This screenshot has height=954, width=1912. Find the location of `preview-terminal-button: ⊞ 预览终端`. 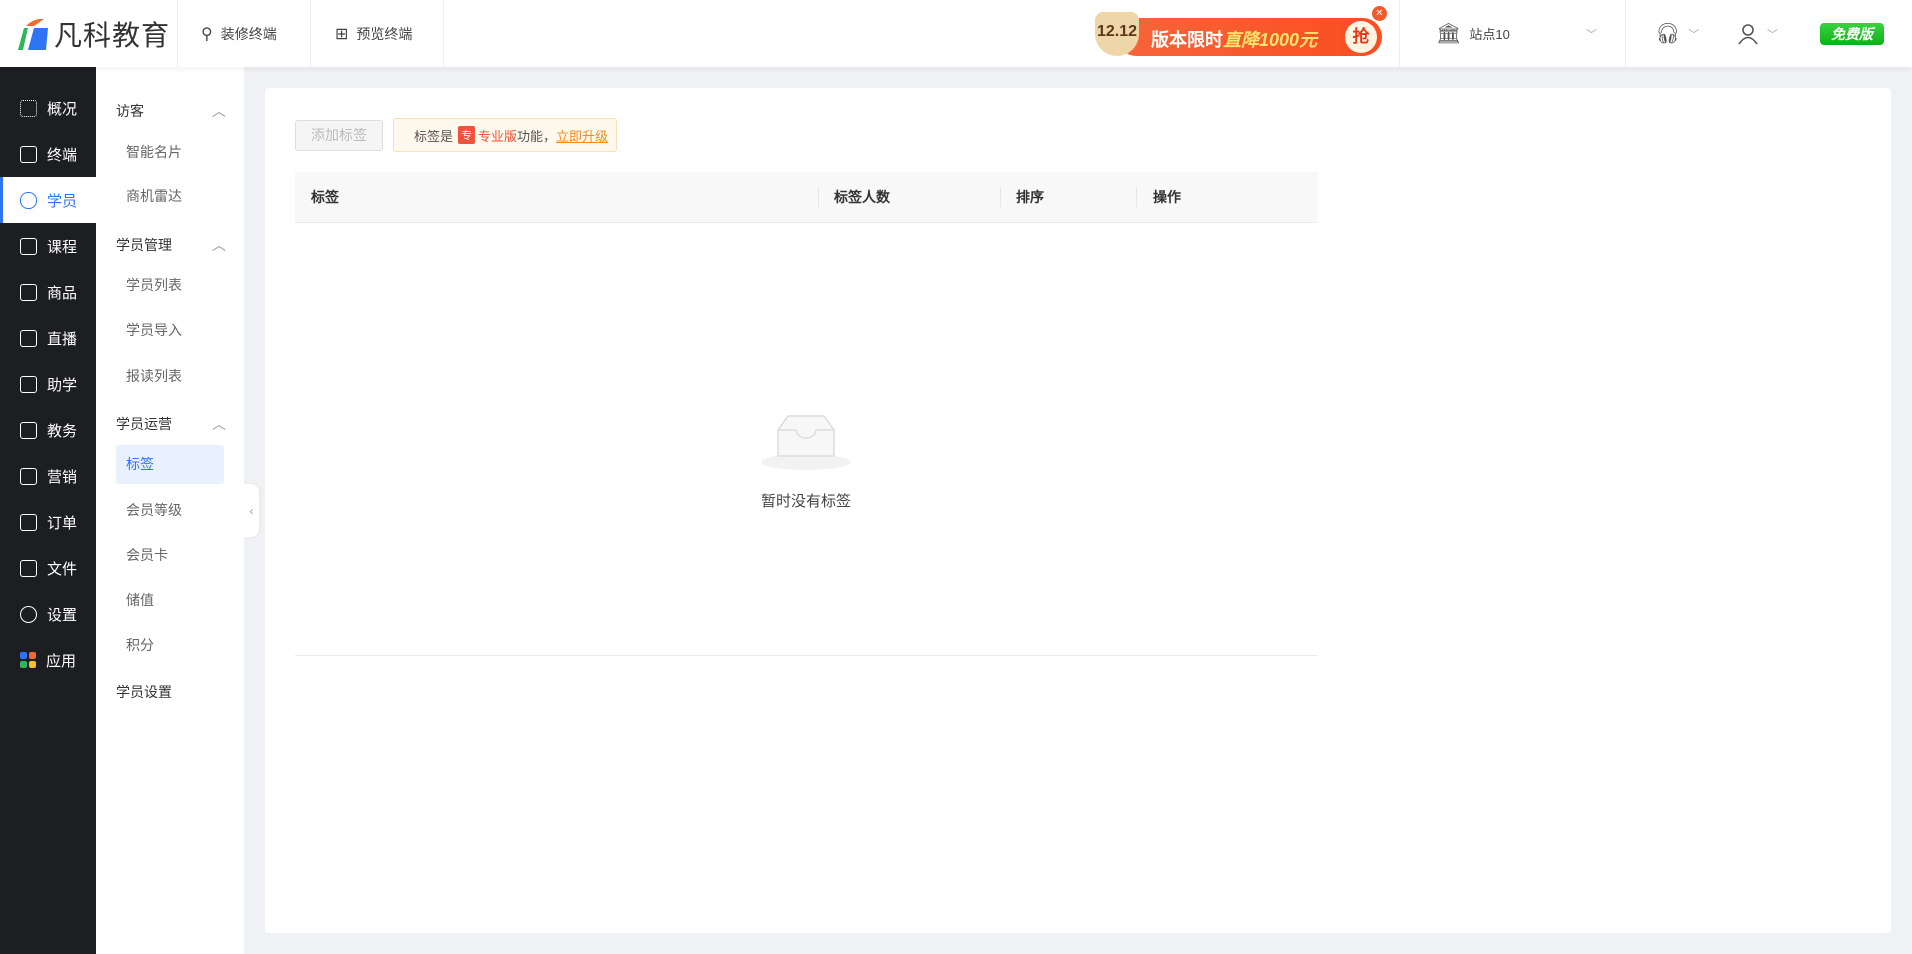

preview-terminal-button: ⊞ 预览终端 is located at coordinates (373, 33).